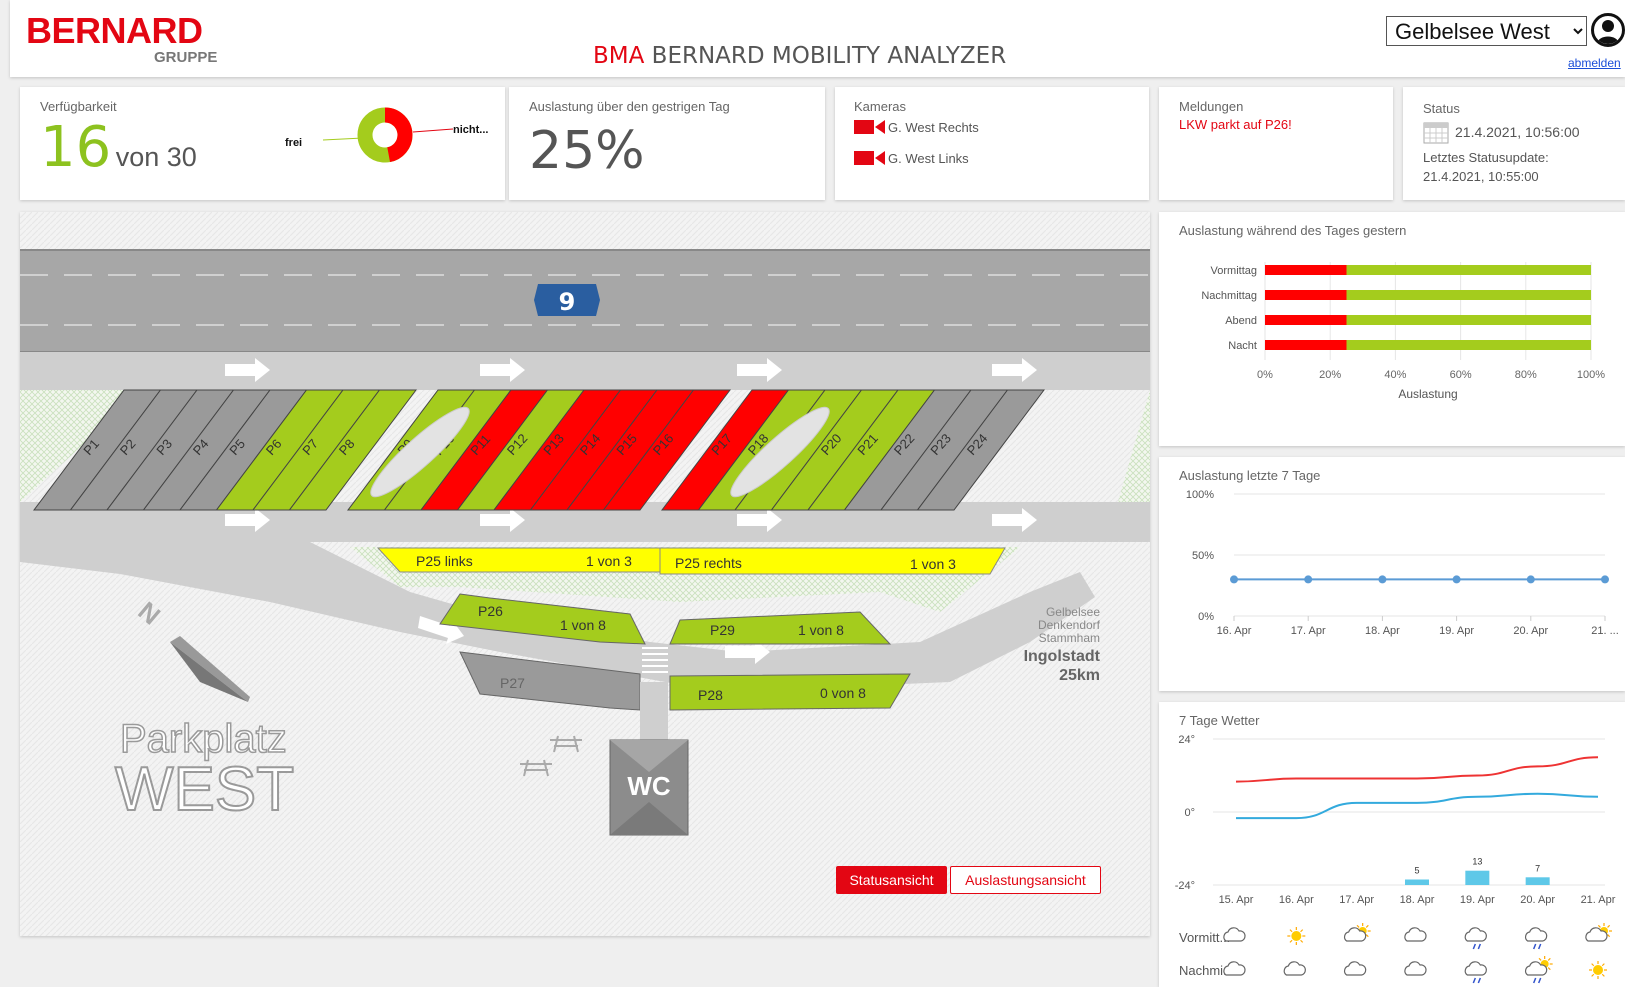 Image resolution: width=1625 pixels, height=987 pixels. I want to click on last-update-value: 21.4.2021, 10:55:00, so click(1481, 176).